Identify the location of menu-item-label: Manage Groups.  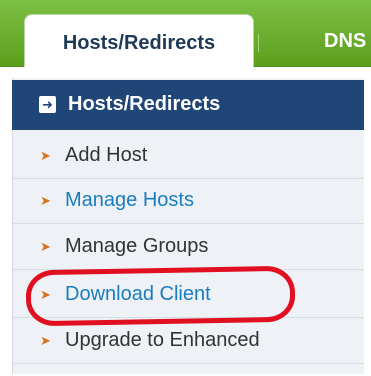
(137, 246).